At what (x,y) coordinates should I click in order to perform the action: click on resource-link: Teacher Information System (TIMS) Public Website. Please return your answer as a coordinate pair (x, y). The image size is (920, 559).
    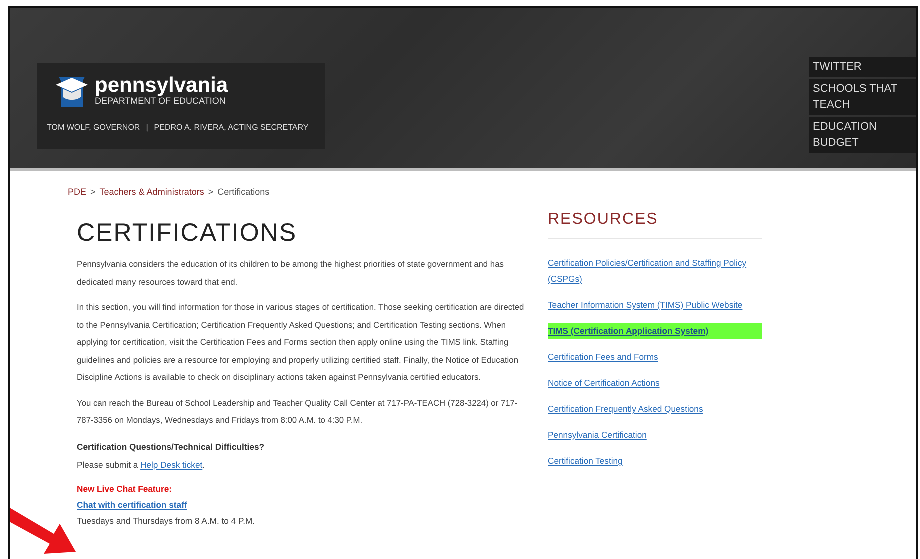
    Looking at the image, I should click on (655, 305).